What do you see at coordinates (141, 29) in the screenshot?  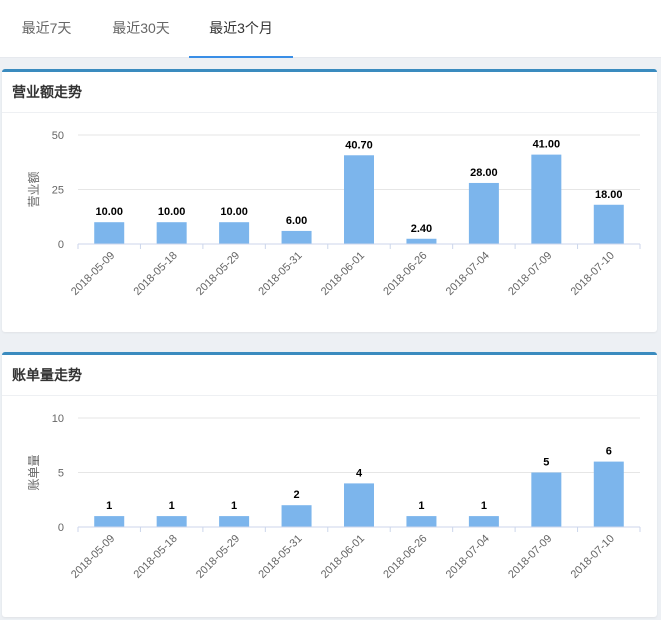 I see `tab-last-30-days: 最近30天` at bounding box center [141, 29].